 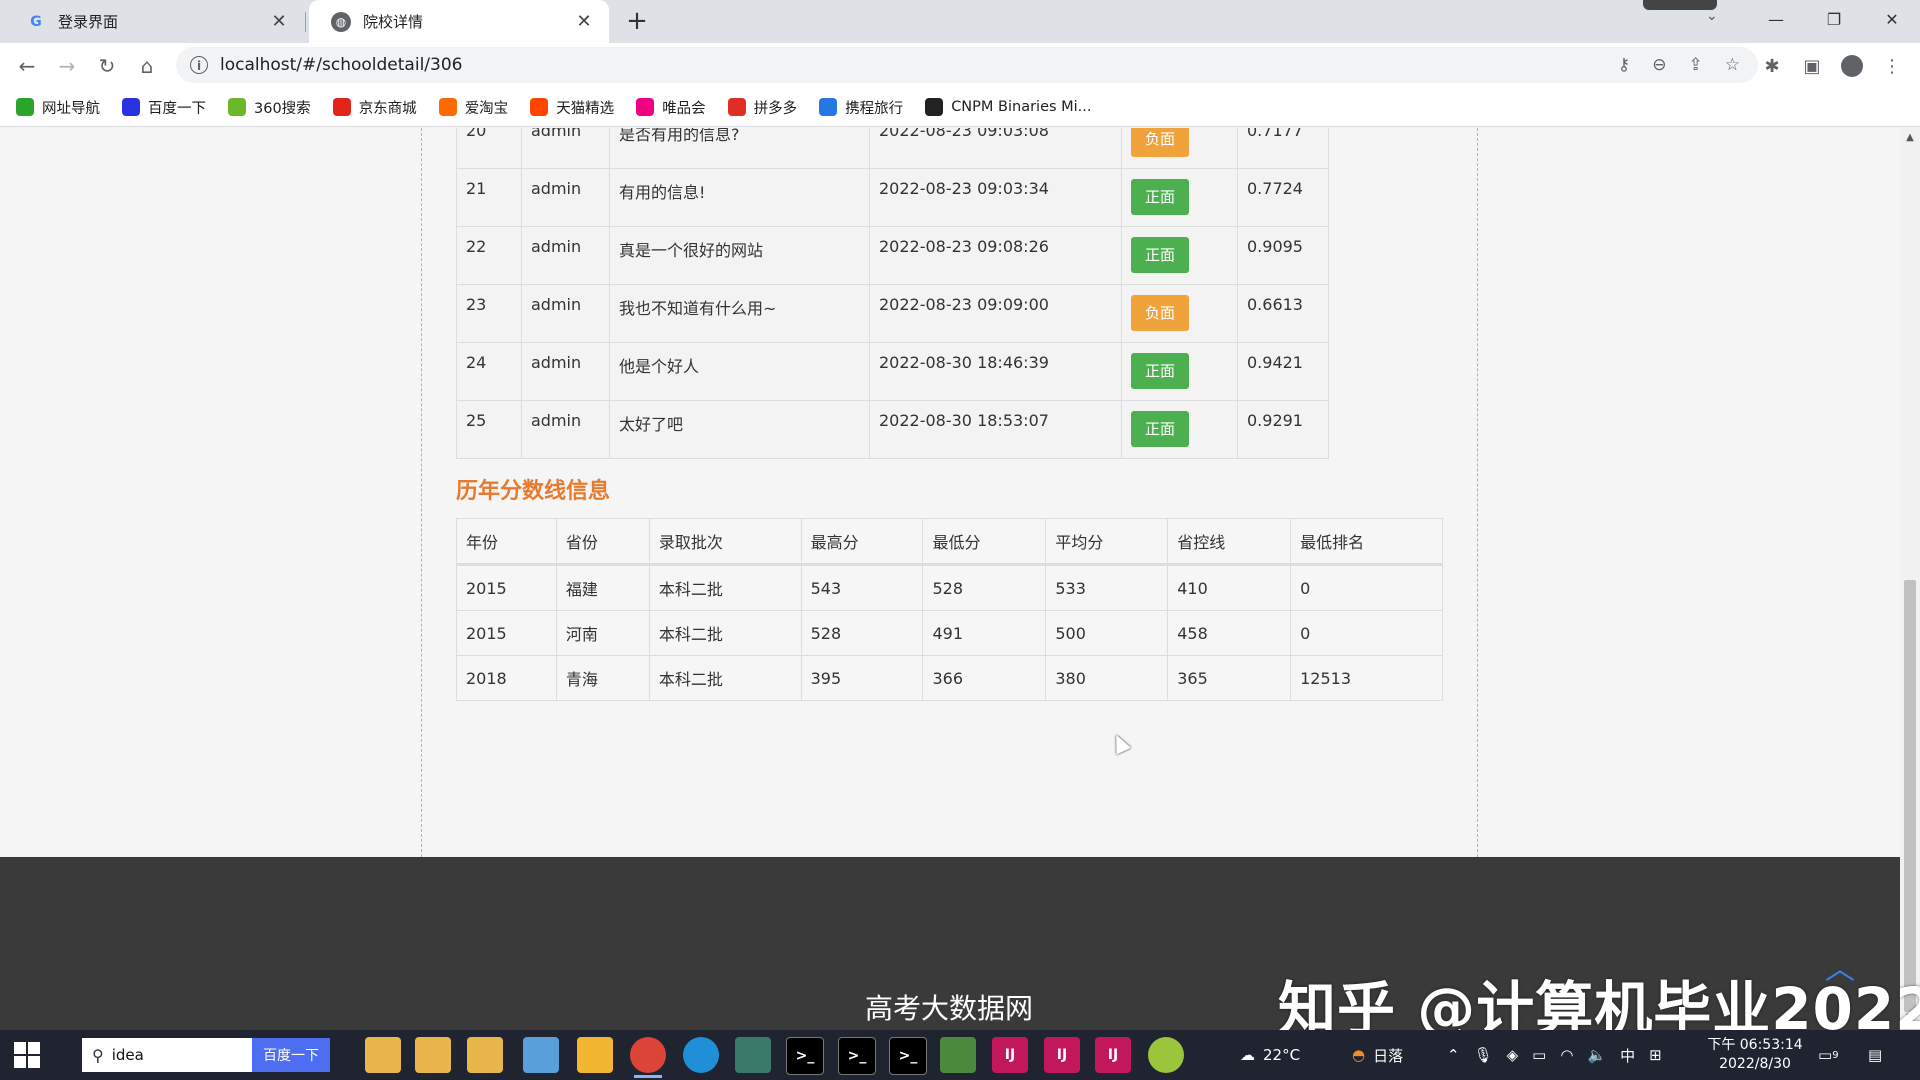 What do you see at coordinates (1712, 16) in the screenshot?
I see `tab-search-icon: ⌄` at bounding box center [1712, 16].